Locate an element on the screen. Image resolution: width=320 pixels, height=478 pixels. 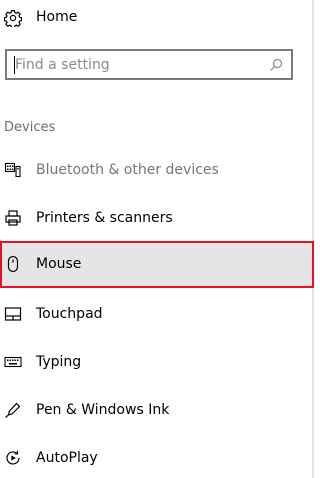
section-title-devices: Devices is located at coordinates (30, 127).